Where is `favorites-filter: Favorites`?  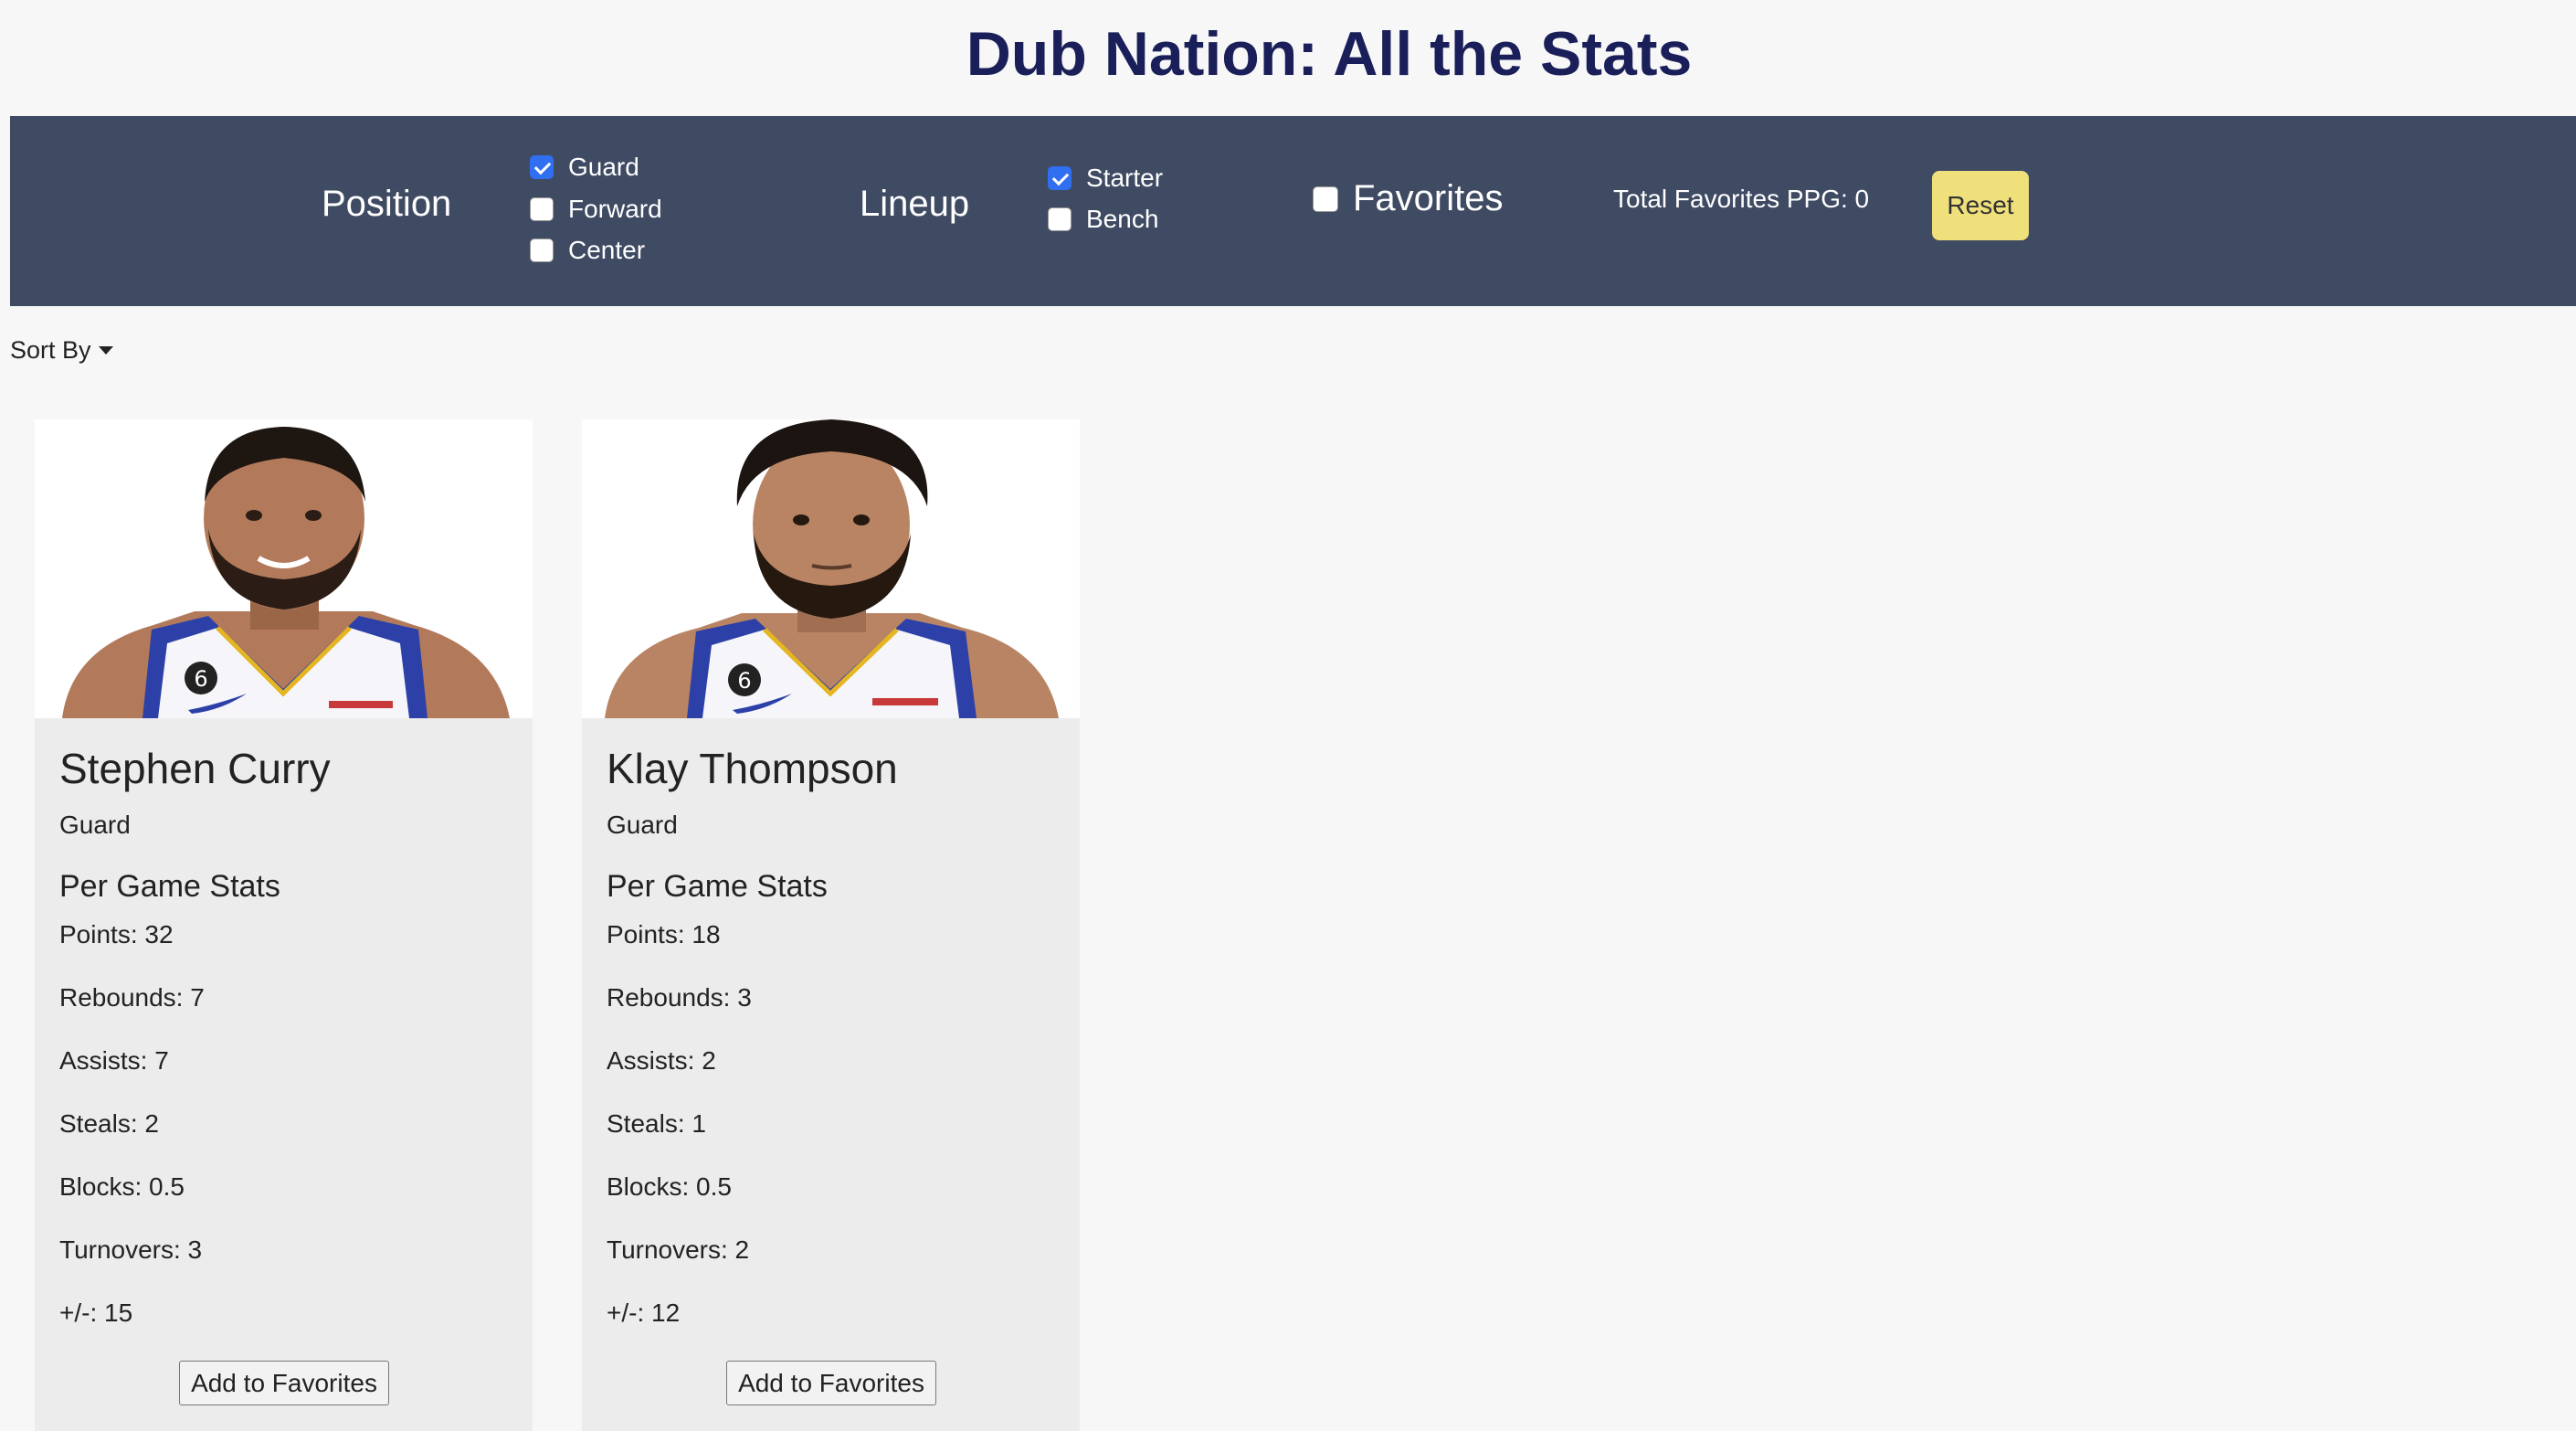 favorites-filter: Favorites is located at coordinates (1408, 198).